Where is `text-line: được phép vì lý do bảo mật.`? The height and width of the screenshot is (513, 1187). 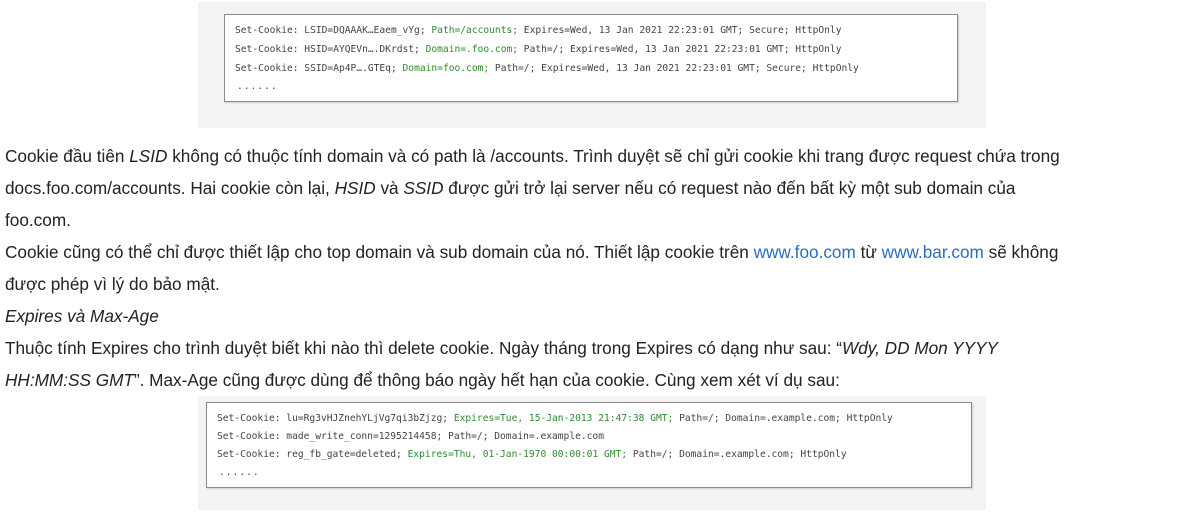 text-line: được phép vì lý do bảo mật. is located at coordinates (112, 284).